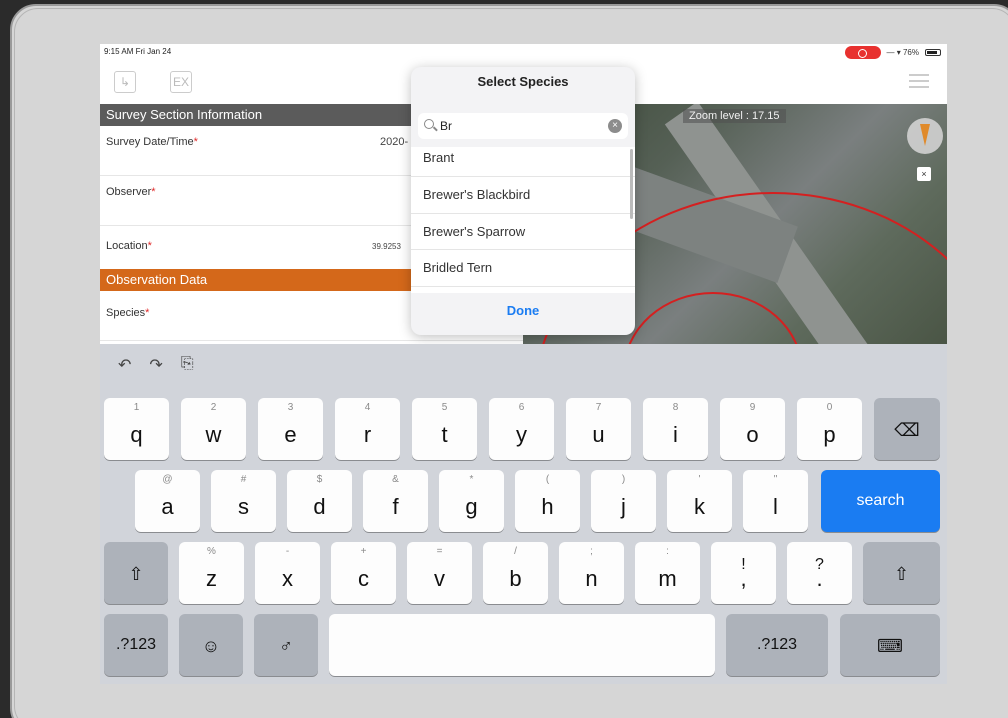  I want to click on key-k: ' k, so click(699, 501).